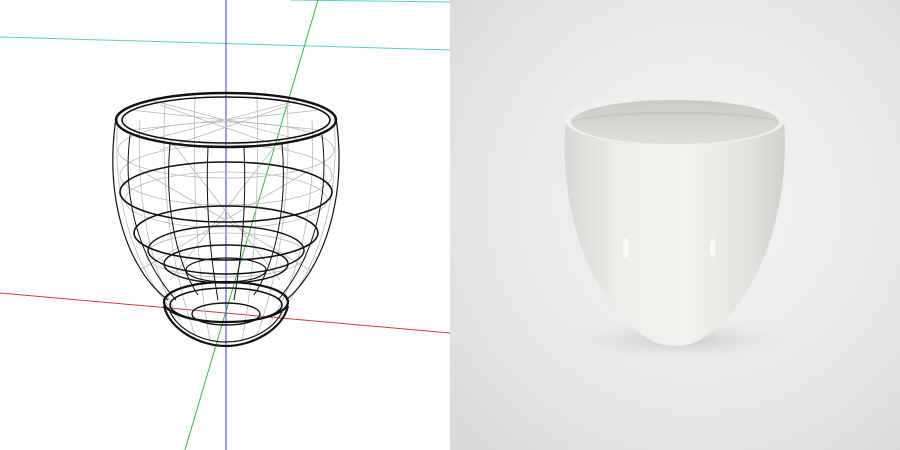  What do you see at coordinates (675, 122) in the screenshot?
I see `cup-interior` at bounding box center [675, 122].